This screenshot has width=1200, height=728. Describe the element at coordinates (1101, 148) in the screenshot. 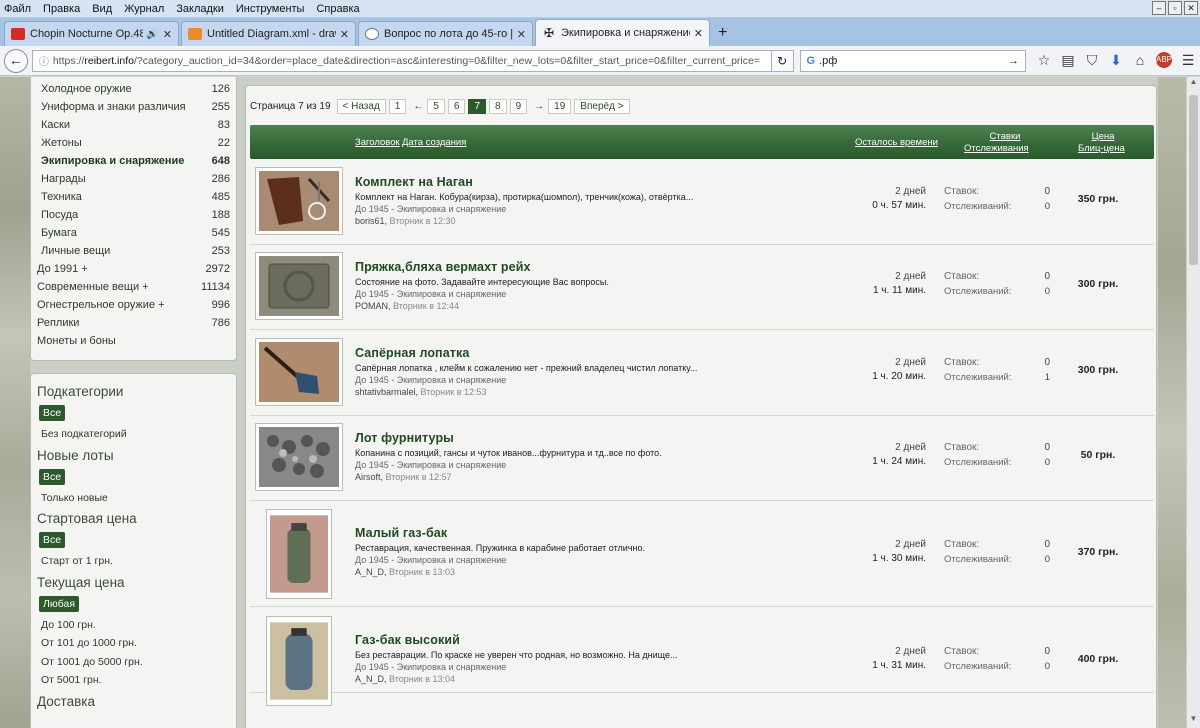

I see `sort-blitz-price-link: Блиц-цена` at that location.